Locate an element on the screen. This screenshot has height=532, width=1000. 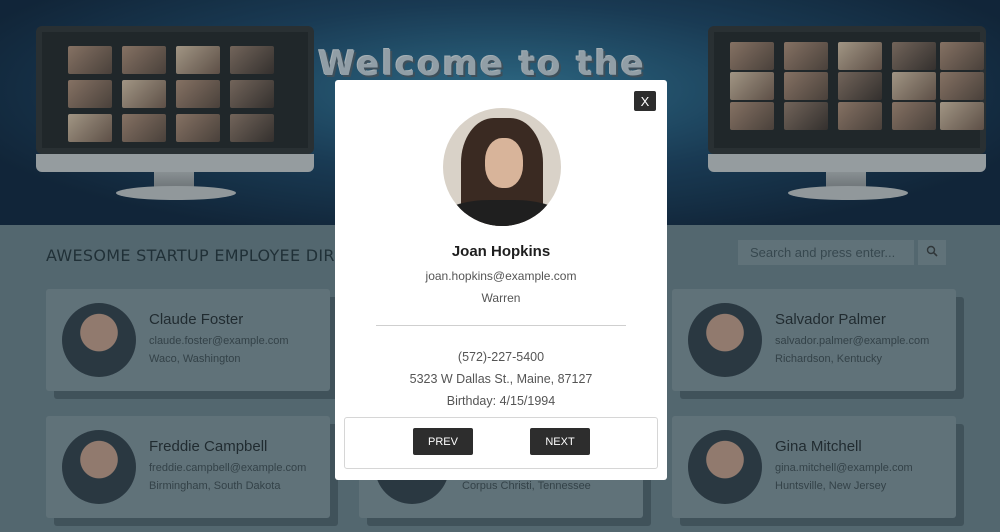
prev-button: PREV is located at coordinates (443, 441).